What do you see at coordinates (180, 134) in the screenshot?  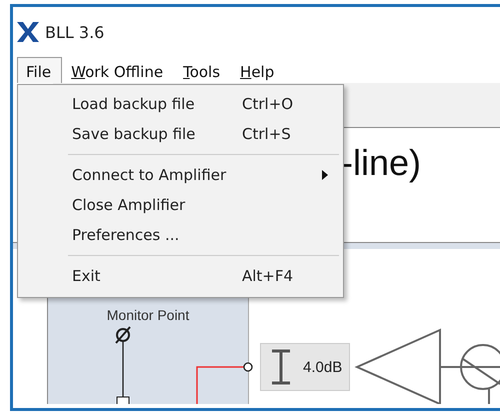 I see `menu-item: Save backup file Ctrl+S` at bounding box center [180, 134].